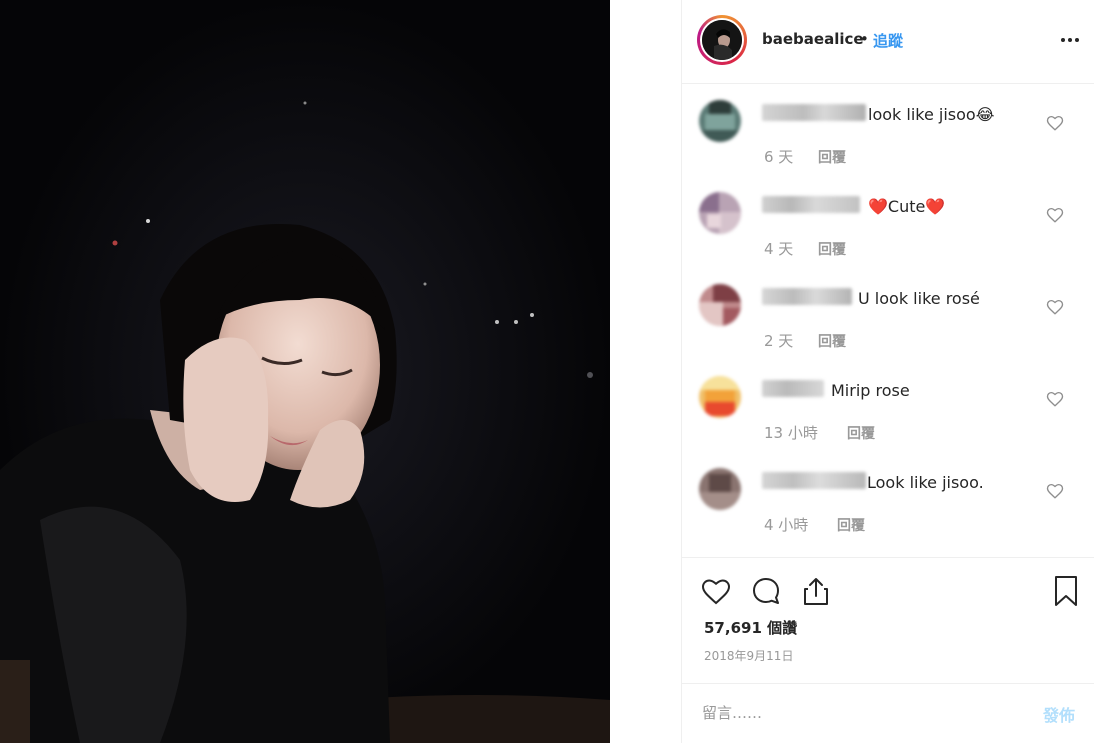 Image resolution: width=1094 pixels, height=743 pixels. Describe the element at coordinates (931, 114) in the screenshot. I see `comment-text: look like jisoo😂` at that location.